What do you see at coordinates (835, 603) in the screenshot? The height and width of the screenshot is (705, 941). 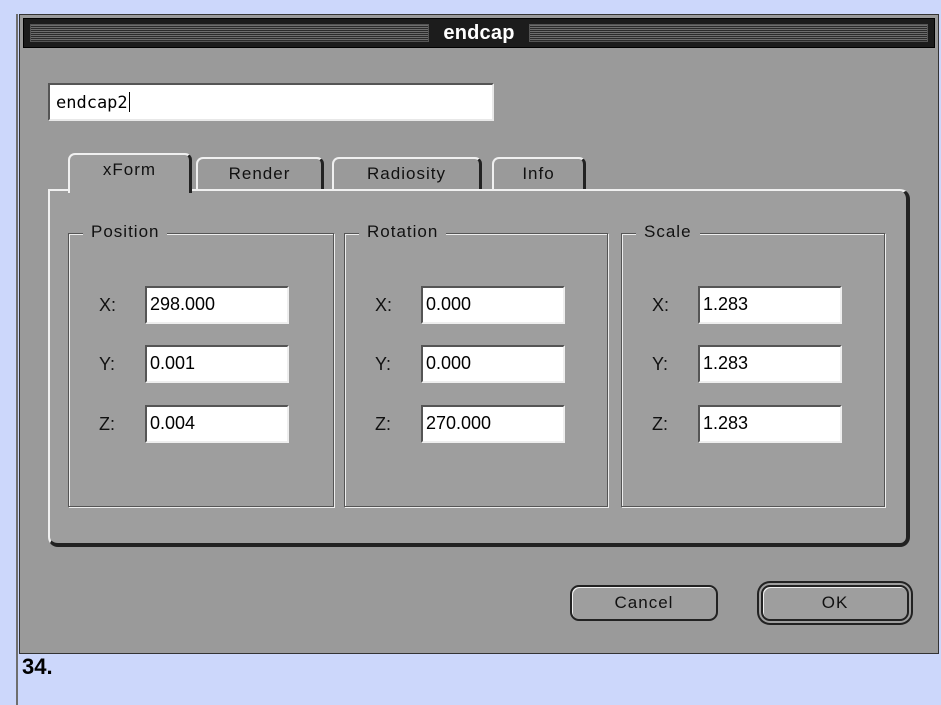 I see `ok-button: OK` at bounding box center [835, 603].